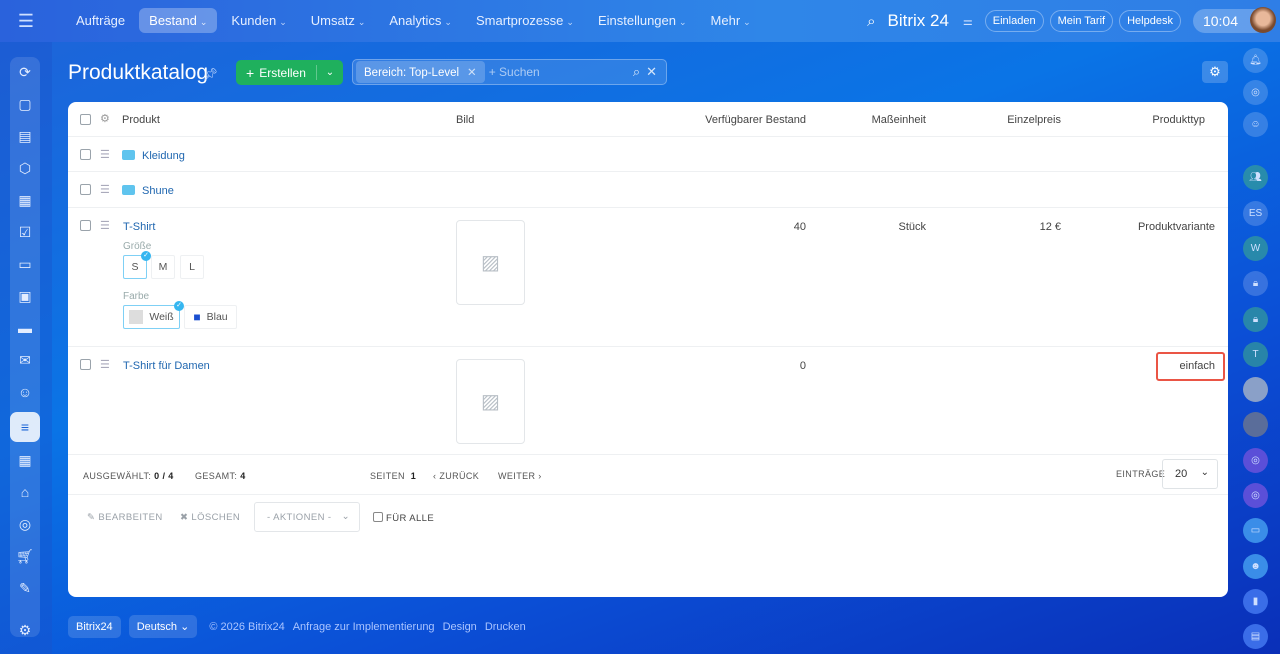 The image size is (1280, 654). I want to click on user-avatar, so click(1255, 424).